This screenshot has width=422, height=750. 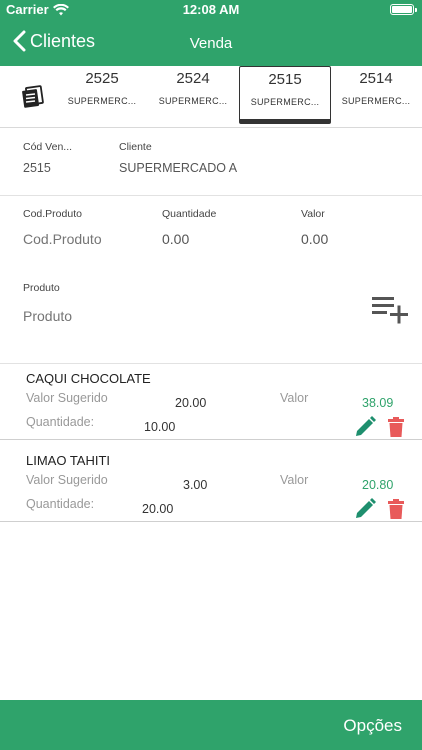 I want to click on order-list-icon, so click(x=33, y=97).